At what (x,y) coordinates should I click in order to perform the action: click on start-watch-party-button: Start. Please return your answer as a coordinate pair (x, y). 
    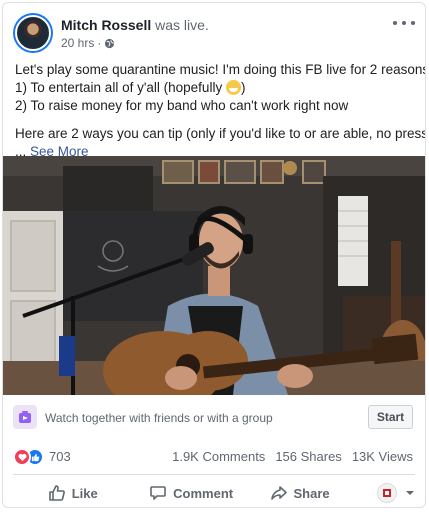
    Looking at the image, I should click on (390, 417).